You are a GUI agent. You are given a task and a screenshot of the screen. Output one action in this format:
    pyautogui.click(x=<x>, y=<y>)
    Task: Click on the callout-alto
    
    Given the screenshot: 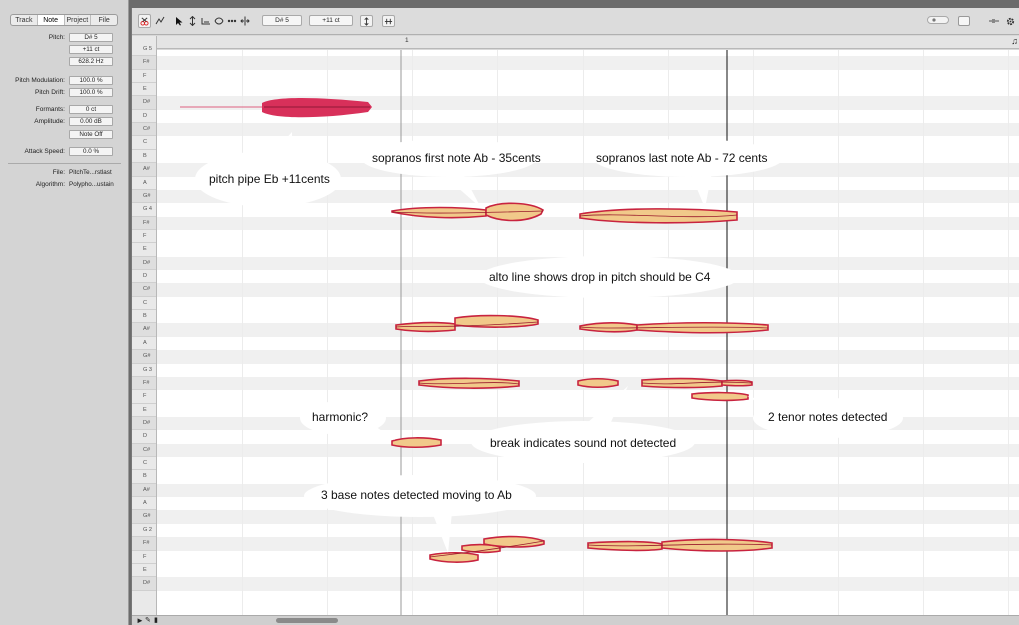 What is the action you would take?
    pyautogui.click(x=609, y=289)
    